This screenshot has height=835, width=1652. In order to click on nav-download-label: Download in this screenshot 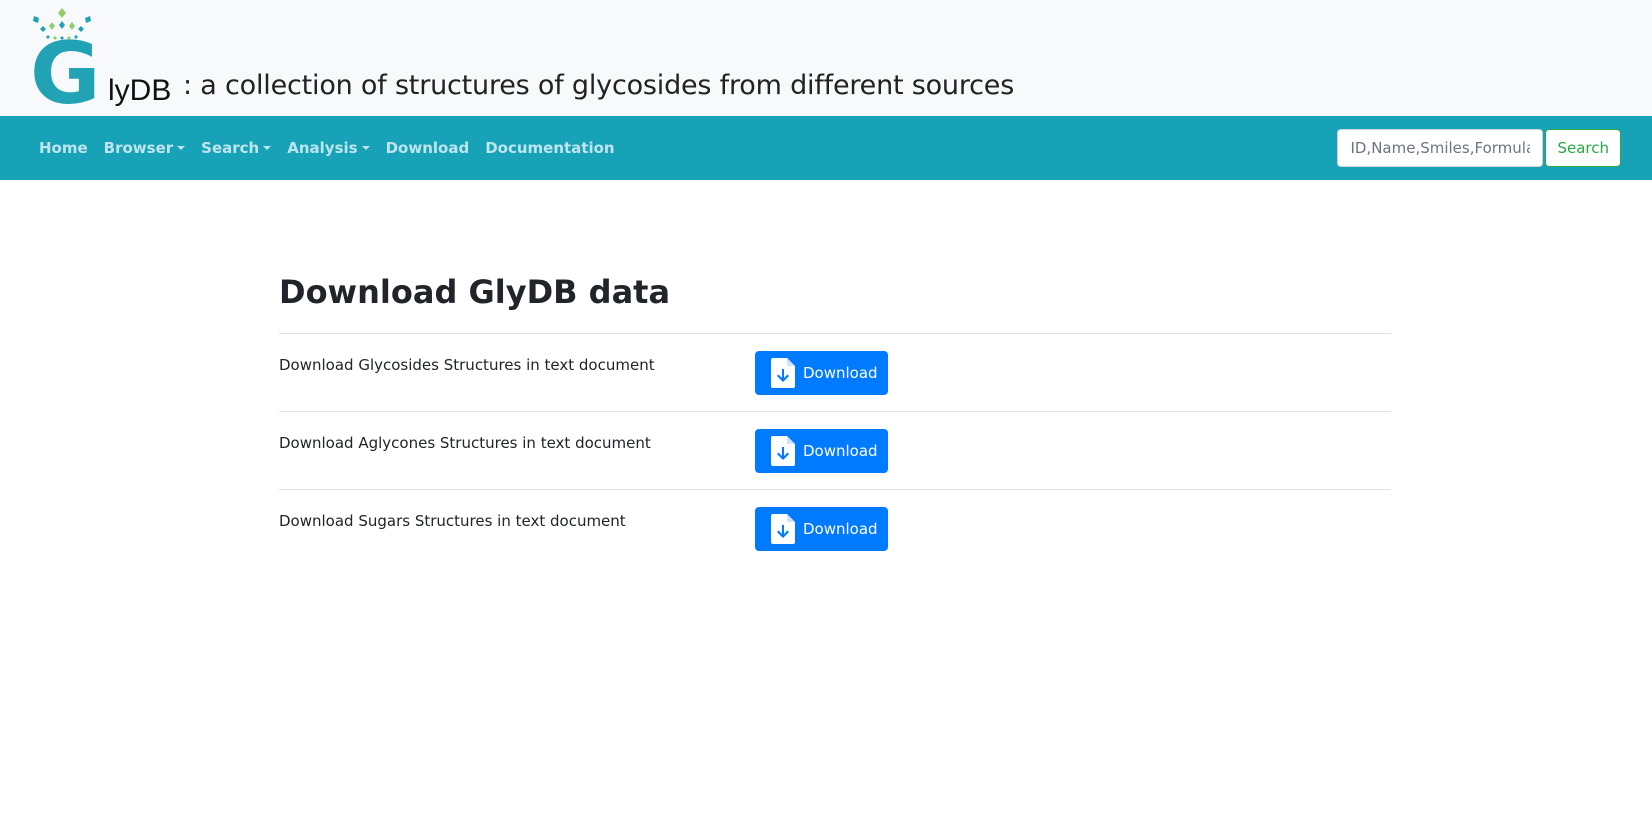, I will do `click(427, 148)`.